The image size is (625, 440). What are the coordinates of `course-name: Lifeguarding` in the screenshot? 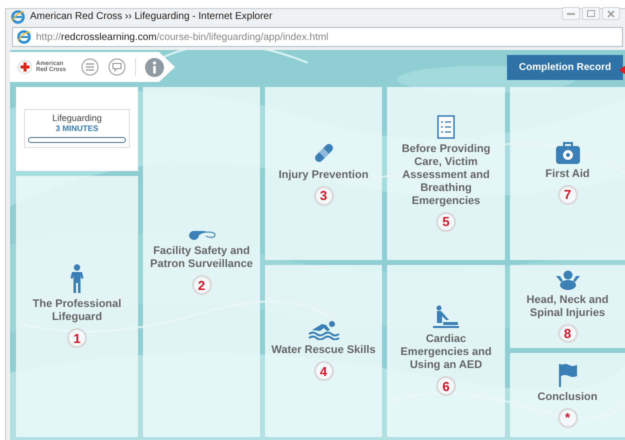 It's located at (77, 118).